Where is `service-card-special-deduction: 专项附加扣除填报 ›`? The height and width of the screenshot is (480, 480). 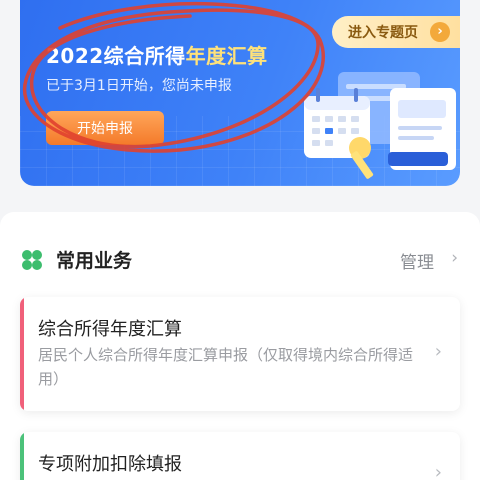 service-card-special-deduction: 专项附加扣除填报 › is located at coordinates (240, 456).